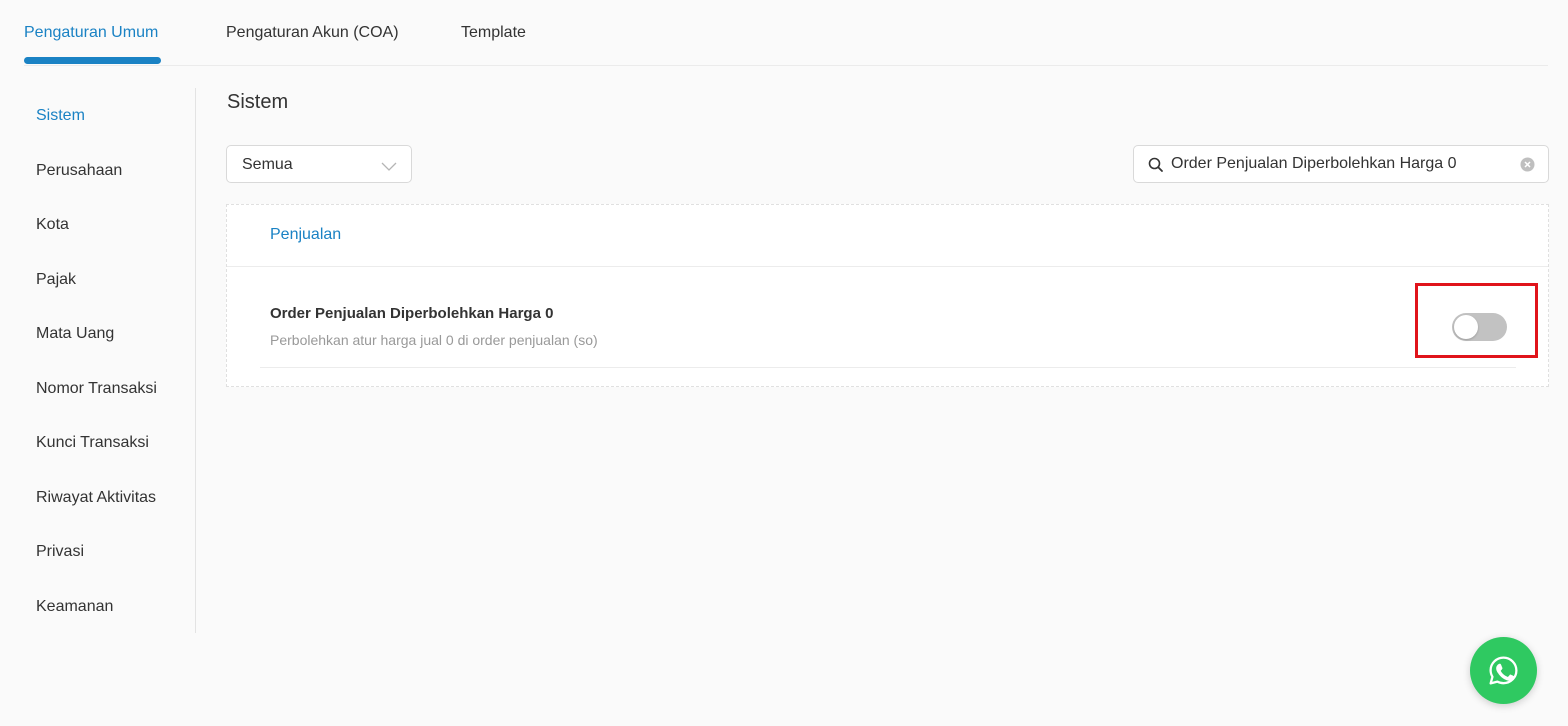  What do you see at coordinates (92, 60) in the screenshot?
I see `active-tab-indicator` at bounding box center [92, 60].